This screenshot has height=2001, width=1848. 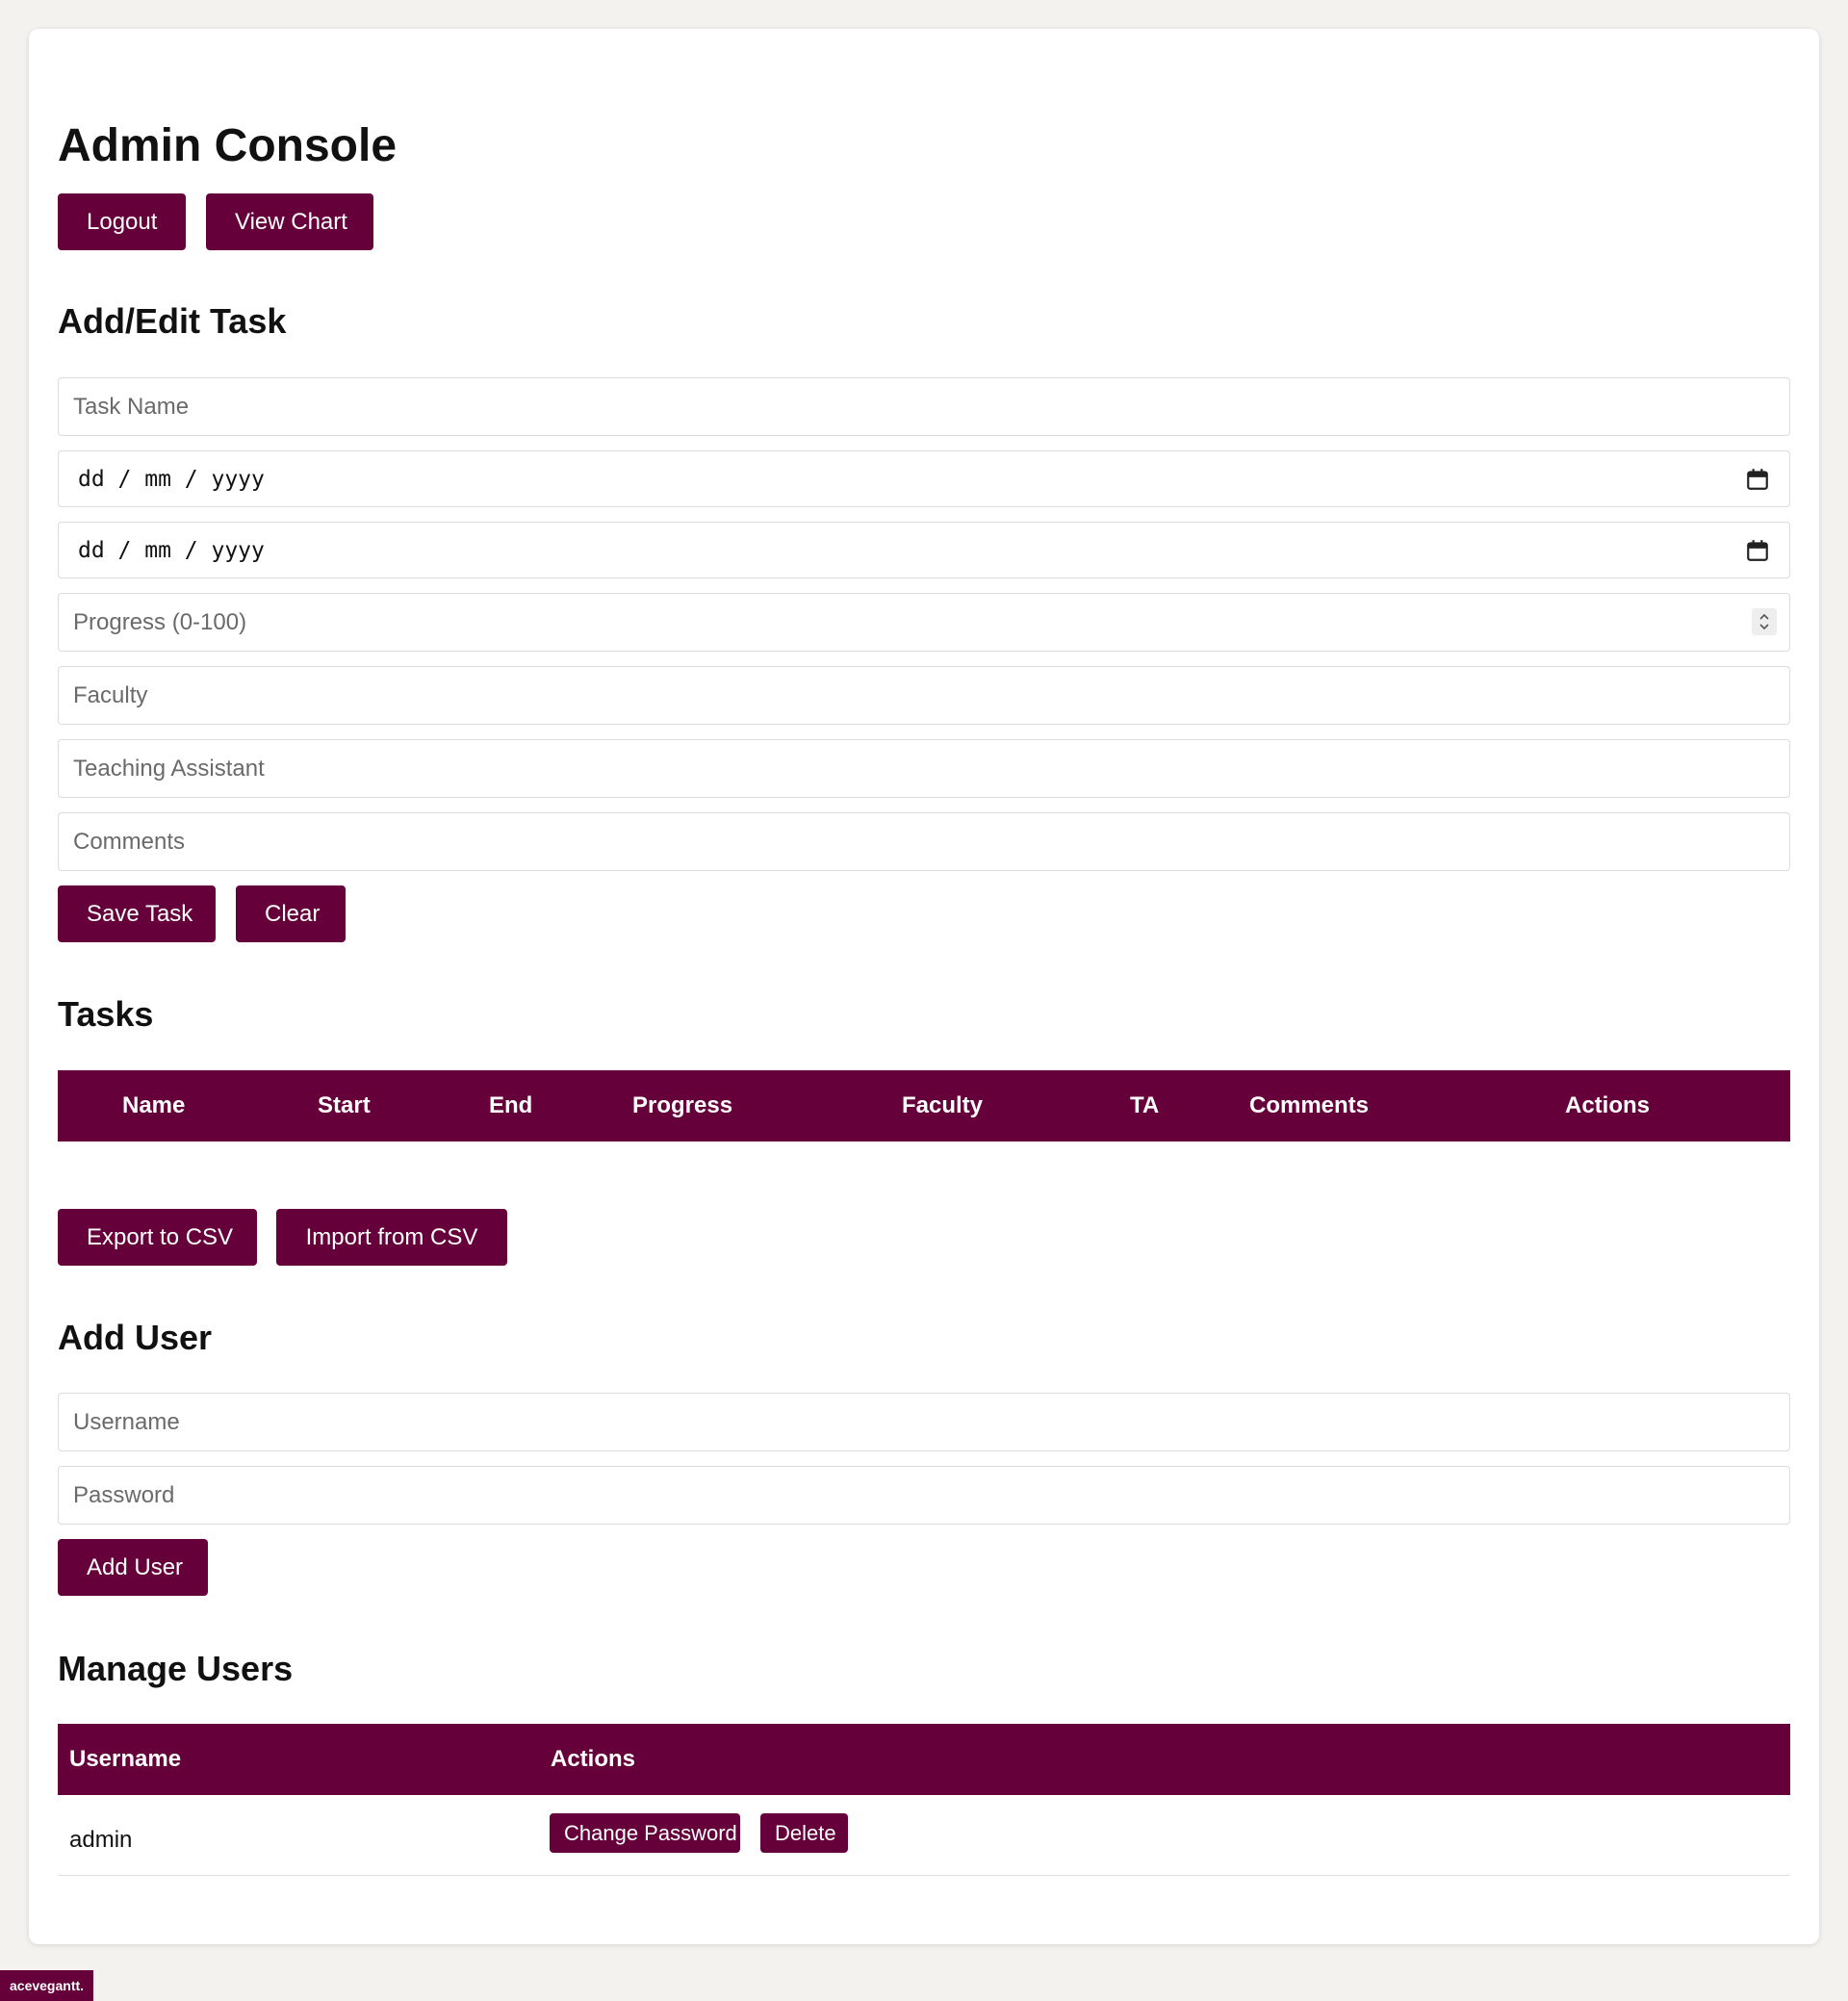 I want to click on export-csv-button: Export to CSV, so click(x=157, y=1237).